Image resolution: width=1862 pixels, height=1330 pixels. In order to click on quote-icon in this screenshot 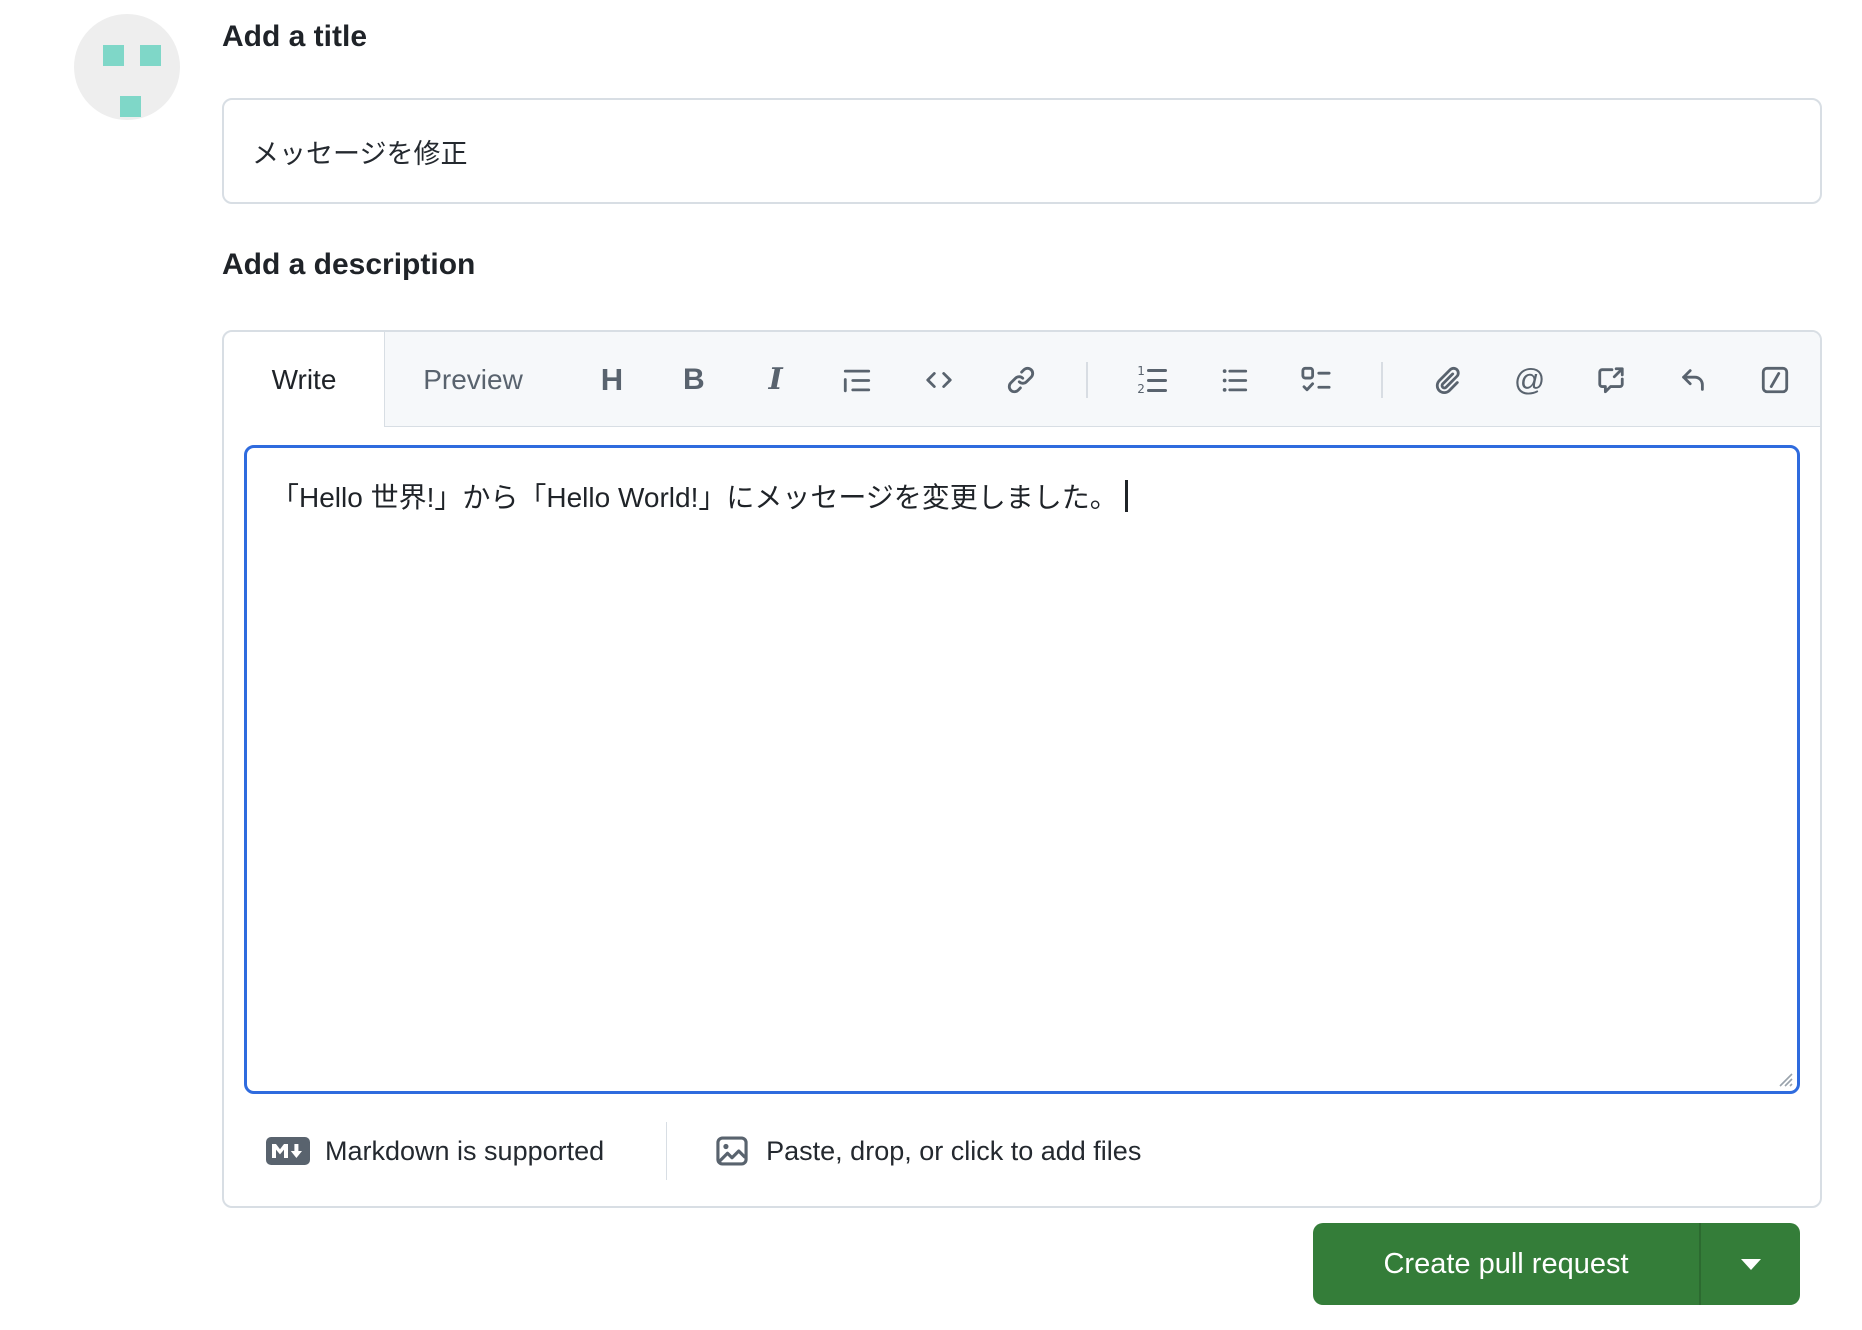, I will do `click(857, 380)`.